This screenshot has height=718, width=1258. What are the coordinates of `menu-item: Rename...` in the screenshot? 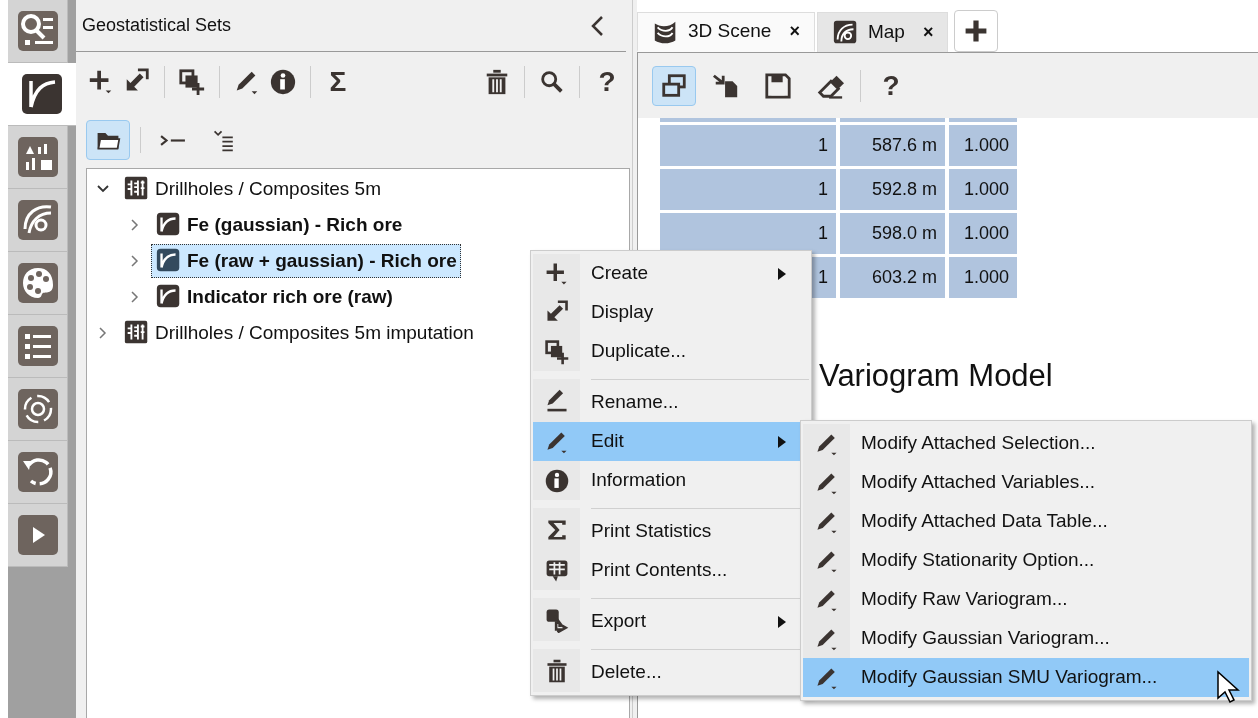 It's located at (671, 400).